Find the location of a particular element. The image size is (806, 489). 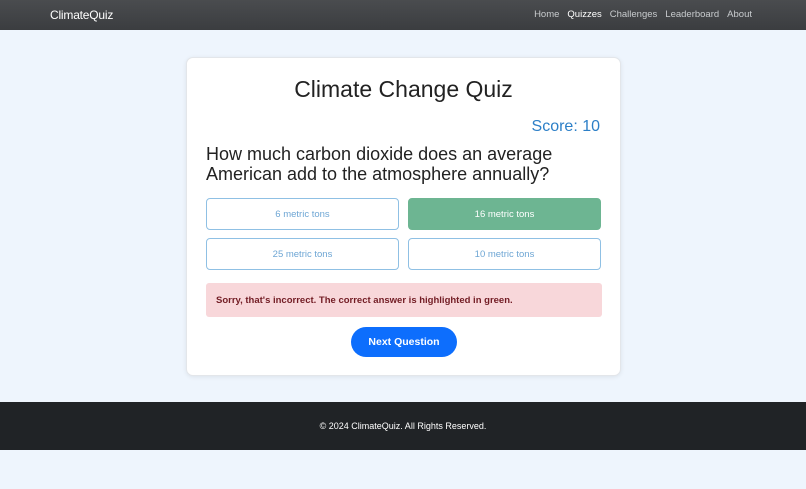

nav-link-challenges: Challenges is located at coordinates (634, 14).